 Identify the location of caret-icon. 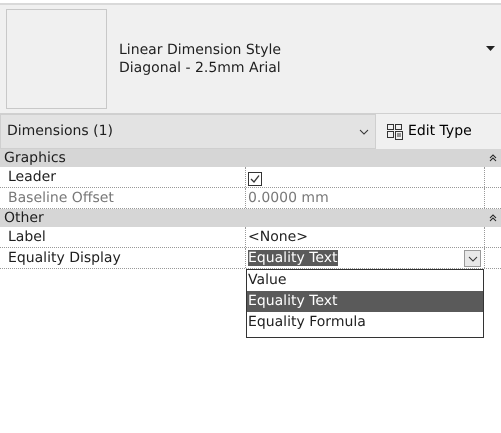
(490, 48).